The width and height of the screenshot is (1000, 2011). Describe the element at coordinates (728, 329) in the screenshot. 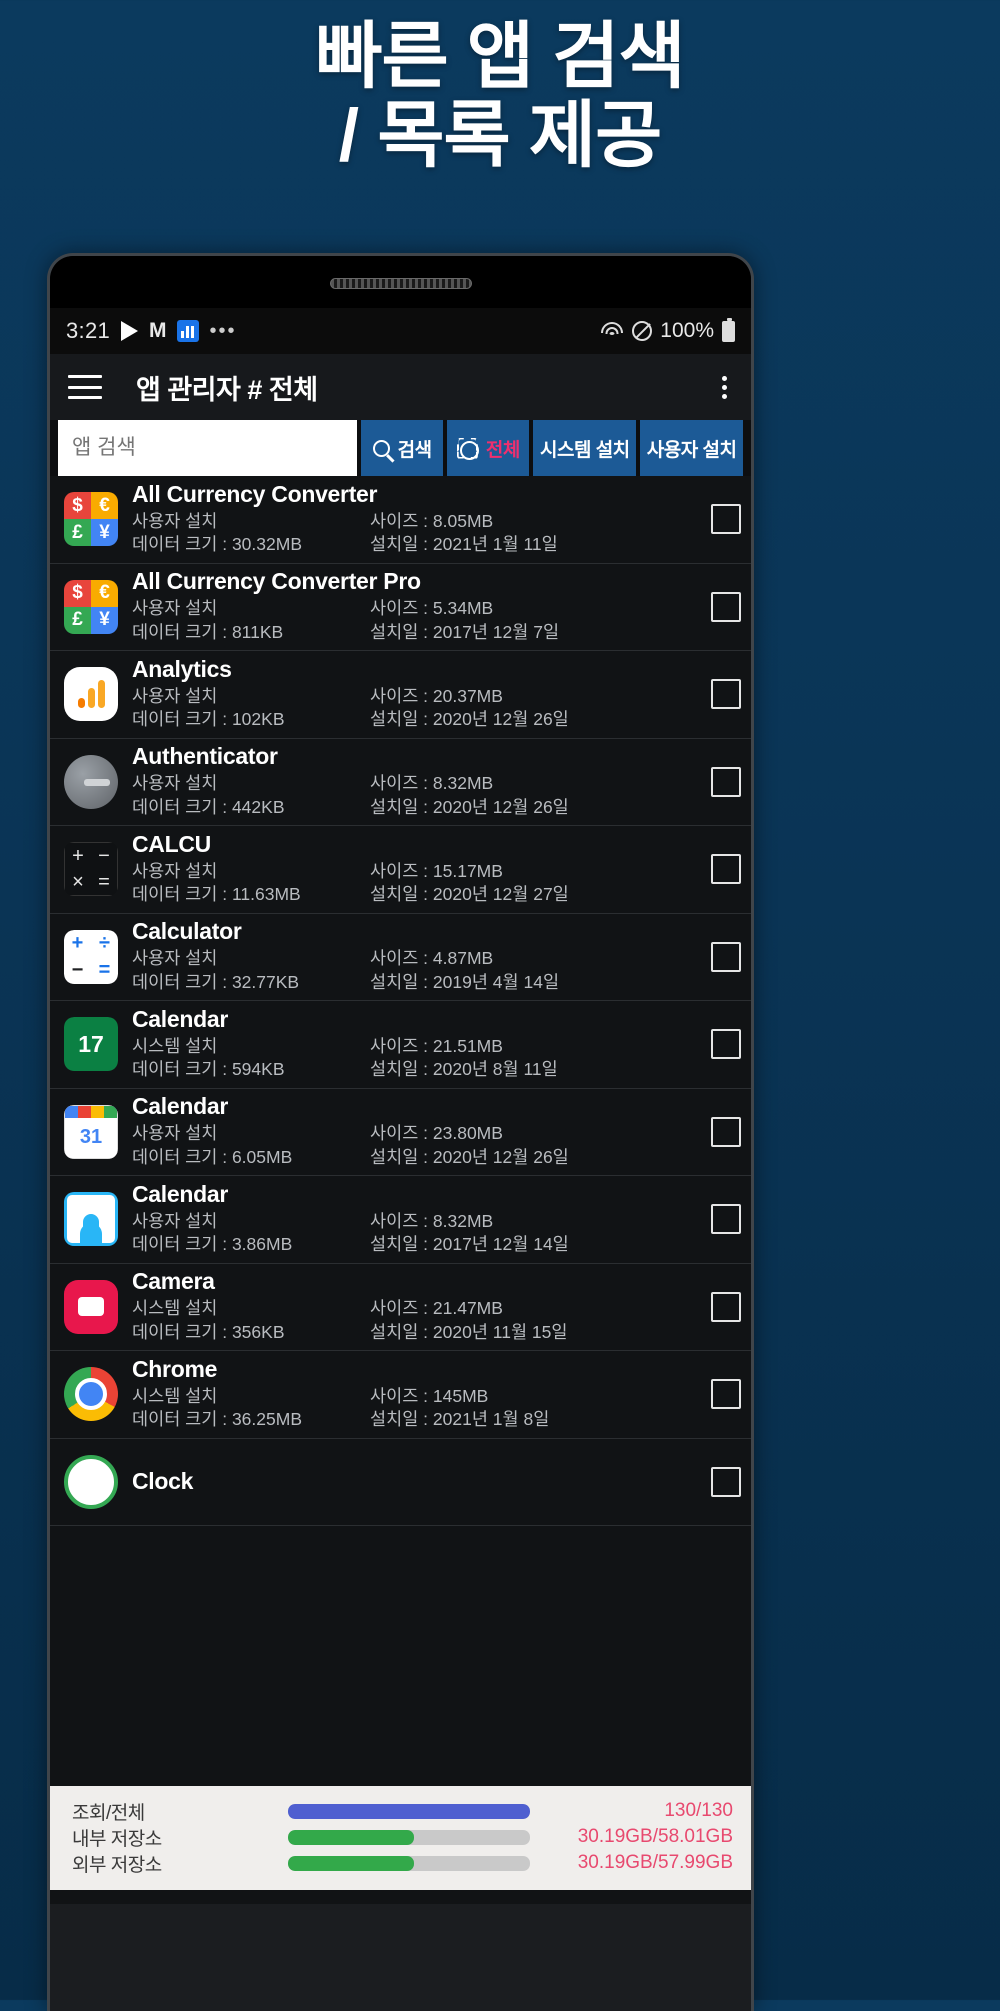

I see `battery-icon` at that location.